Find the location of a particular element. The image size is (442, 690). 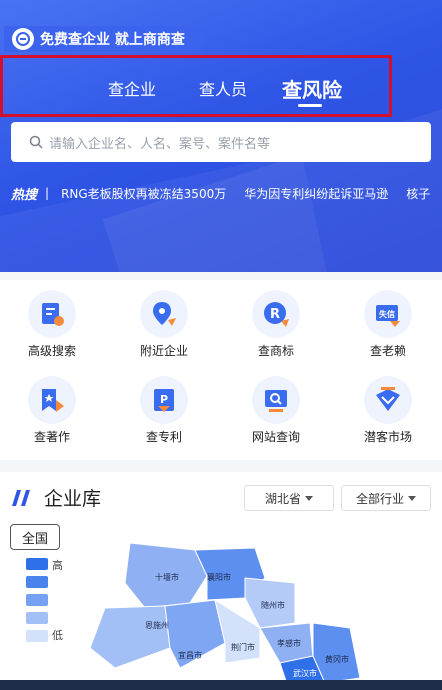

tab-risk: 查风险 is located at coordinates (312, 88).